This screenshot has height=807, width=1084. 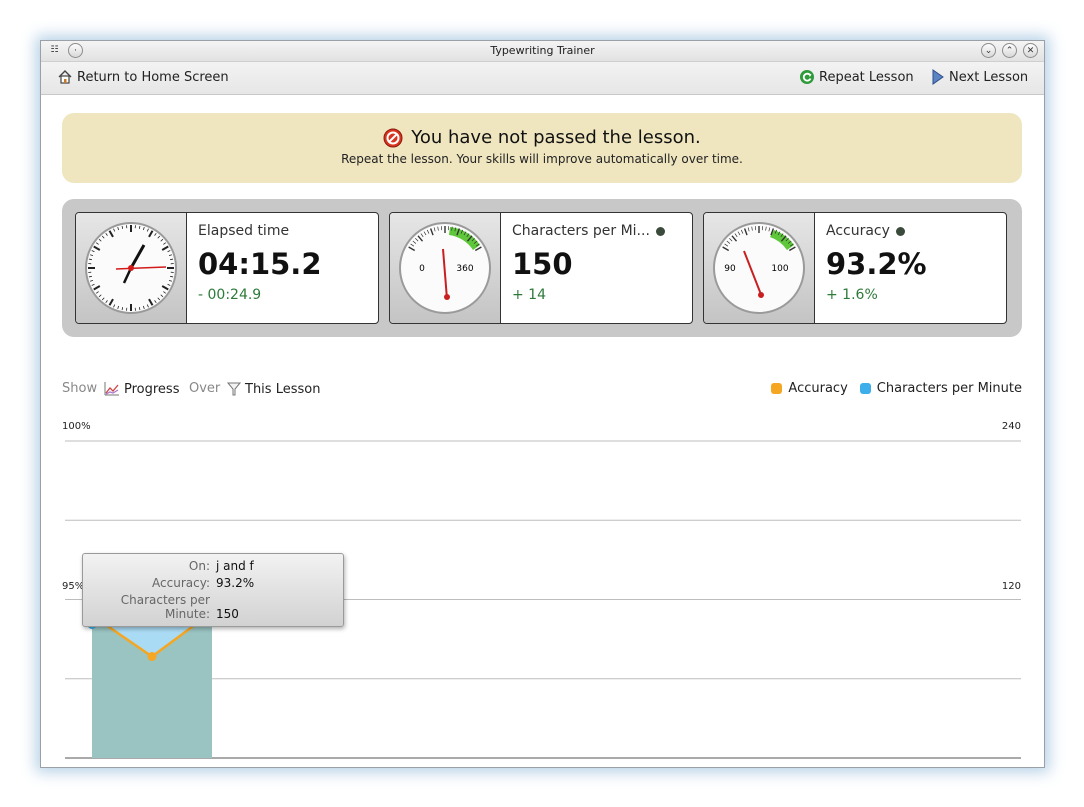 What do you see at coordinates (422, 269) in the screenshot?
I see `cpm-gauge-min: 0` at bounding box center [422, 269].